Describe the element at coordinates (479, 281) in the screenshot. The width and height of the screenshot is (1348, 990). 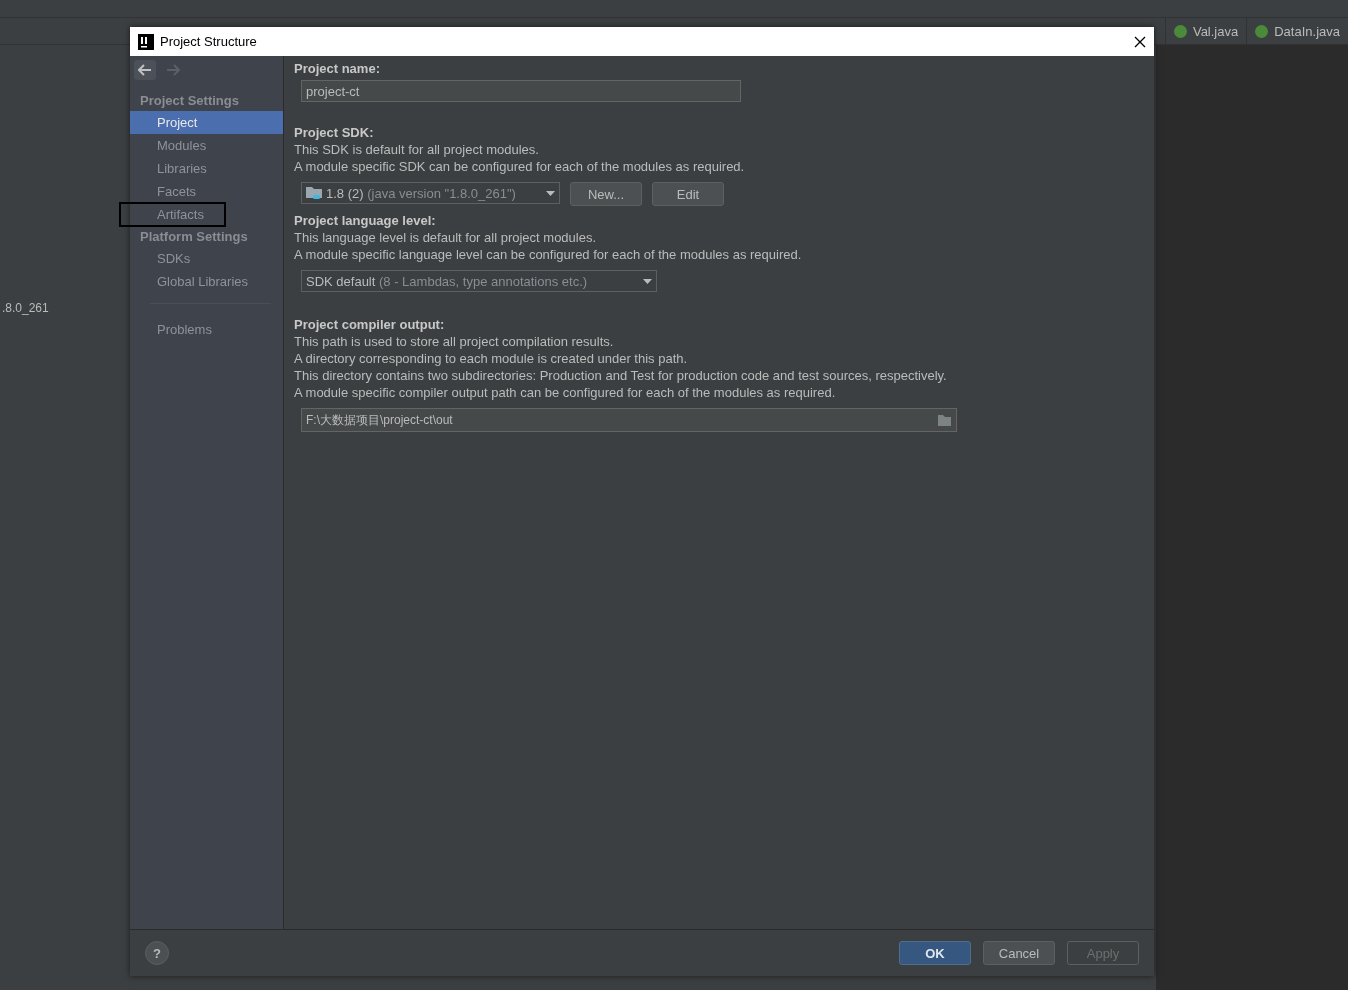
I see `language-level-dropdown: SDK default (8 - Lambdas, type annotations etc.)` at that location.